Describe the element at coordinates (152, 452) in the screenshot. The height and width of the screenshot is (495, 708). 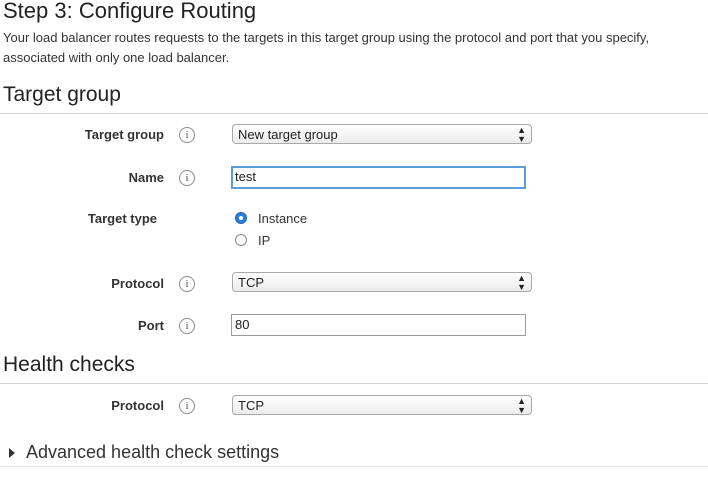
I see `advanced-health-check-toggle: Advanced health check settings` at that location.